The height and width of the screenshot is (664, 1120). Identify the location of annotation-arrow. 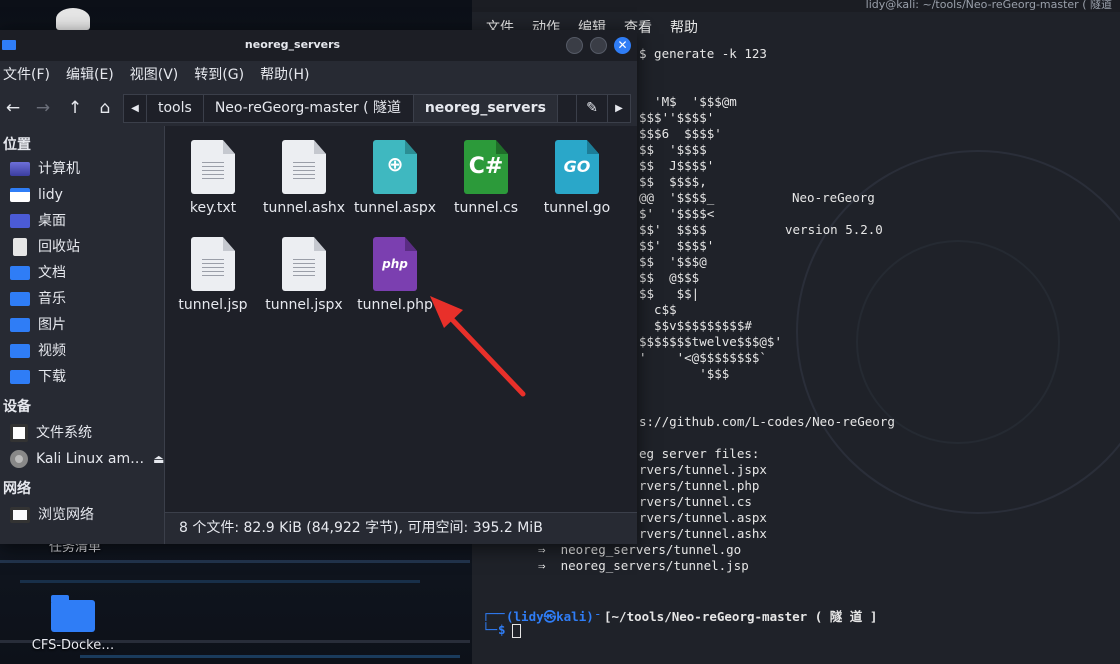
(478, 346).